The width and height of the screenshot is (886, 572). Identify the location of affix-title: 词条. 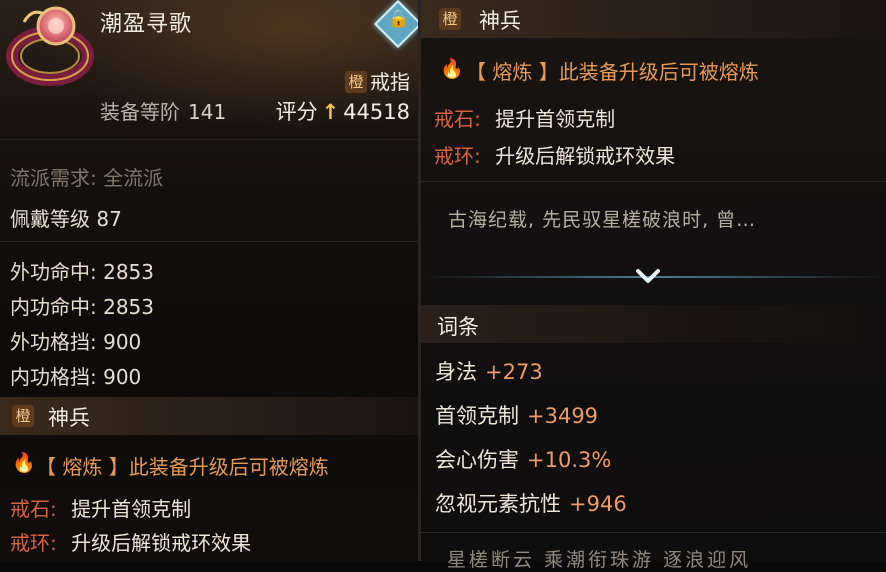
(458, 327).